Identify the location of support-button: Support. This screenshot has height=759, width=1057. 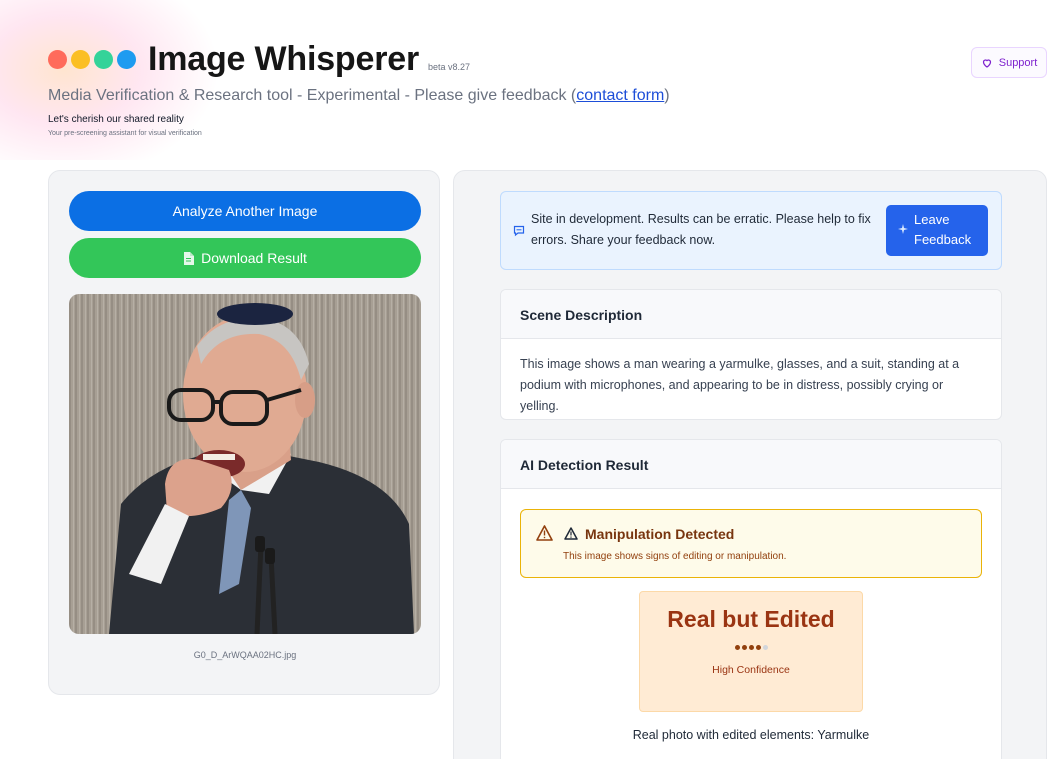
(1009, 62).